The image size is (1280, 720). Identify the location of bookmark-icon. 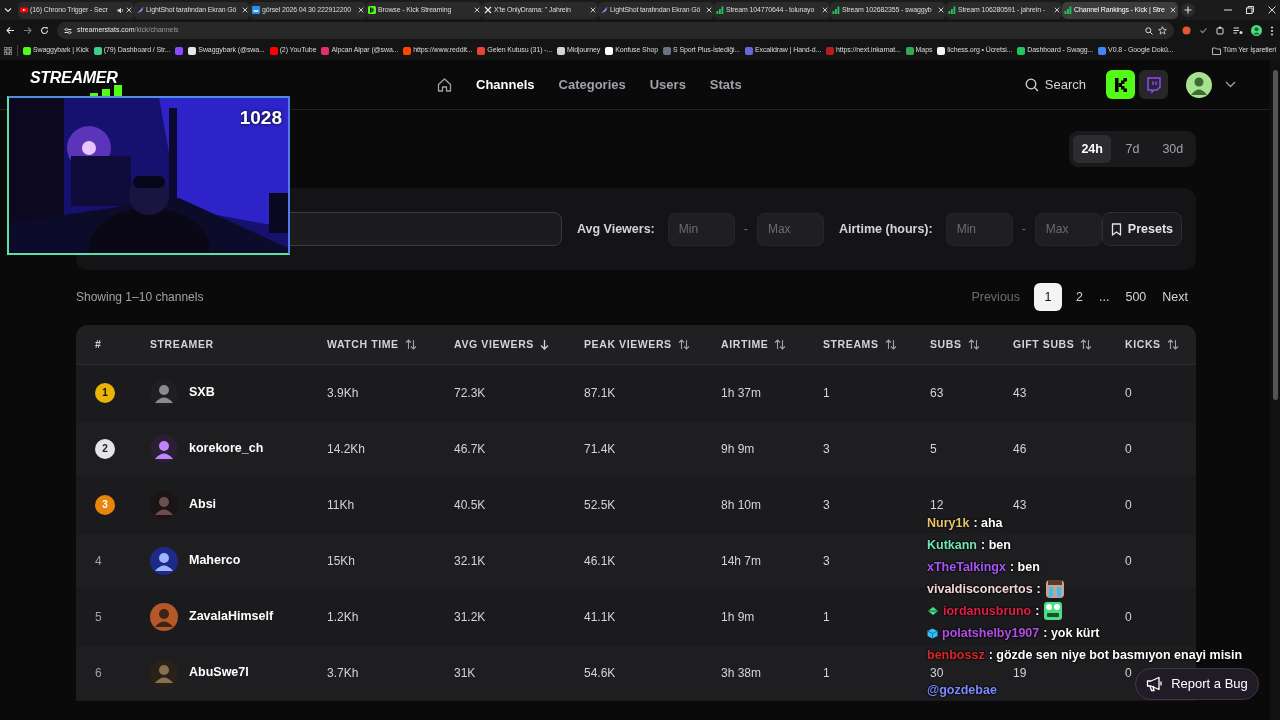
(179, 50).